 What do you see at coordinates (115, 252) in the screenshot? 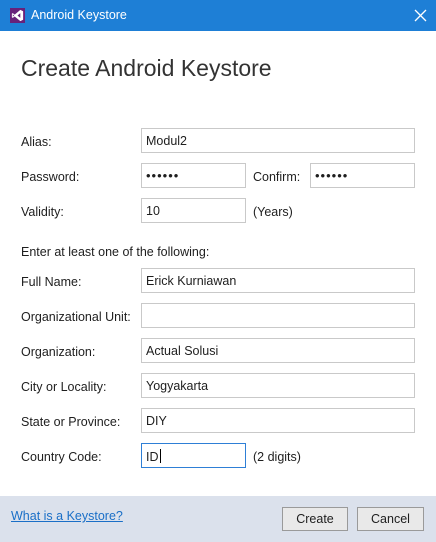
I see `instruction-text: Enter at least one of the following:` at bounding box center [115, 252].